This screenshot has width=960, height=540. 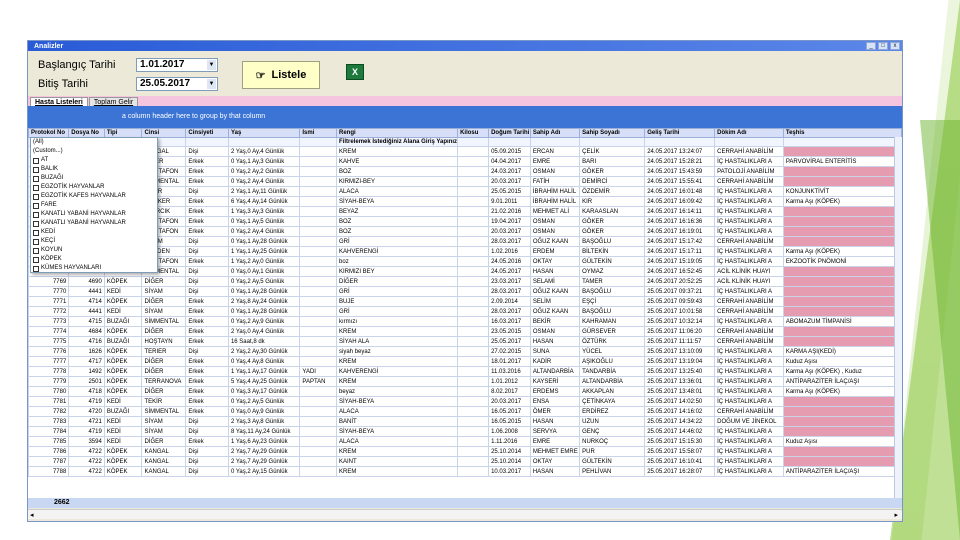 What do you see at coordinates (896, 515) in the screenshot?
I see `scroll-right-icon: ▸` at bounding box center [896, 515].